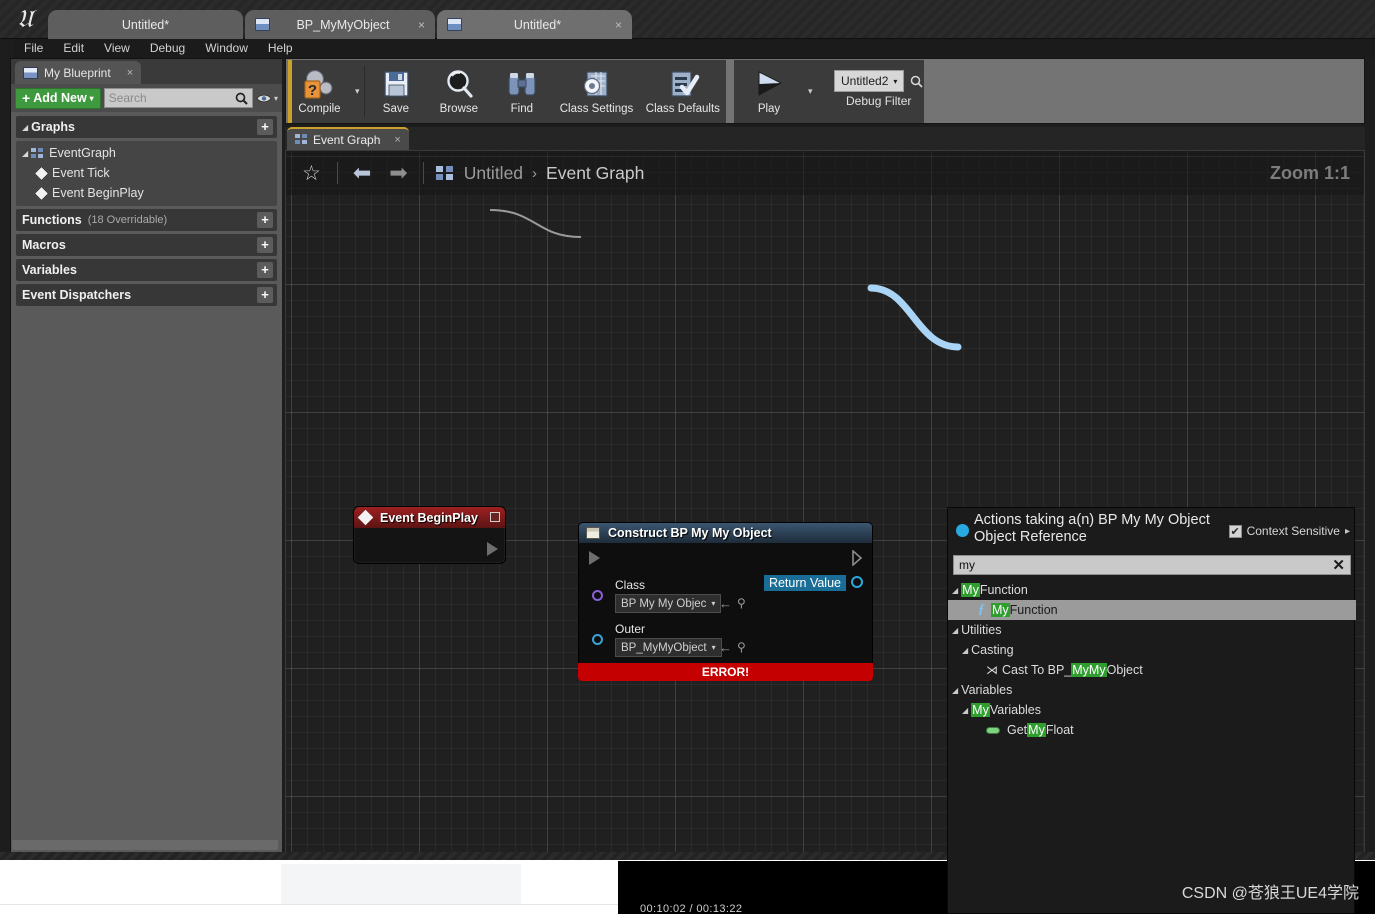 The height and width of the screenshot is (914, 1375). What do you see at coordinates (597, 595) in the screenshot?
I see `class-input-pin` at bounding box center [597, 595].